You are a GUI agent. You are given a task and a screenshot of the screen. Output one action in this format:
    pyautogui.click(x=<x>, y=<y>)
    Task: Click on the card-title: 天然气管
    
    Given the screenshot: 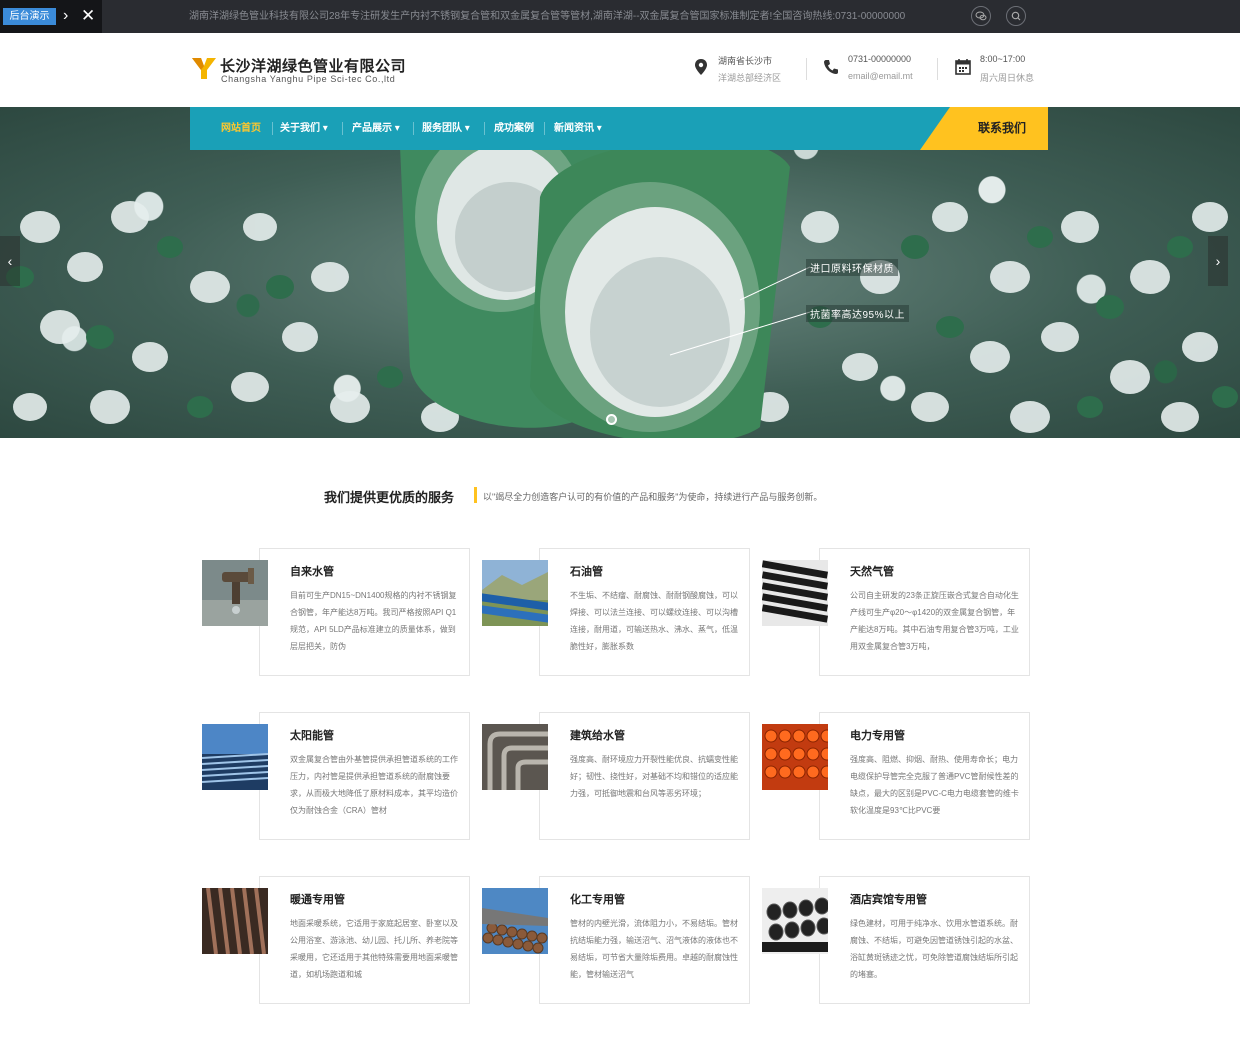 What is the action you would take?
    pyautogui.click(x=872, y=571)
    